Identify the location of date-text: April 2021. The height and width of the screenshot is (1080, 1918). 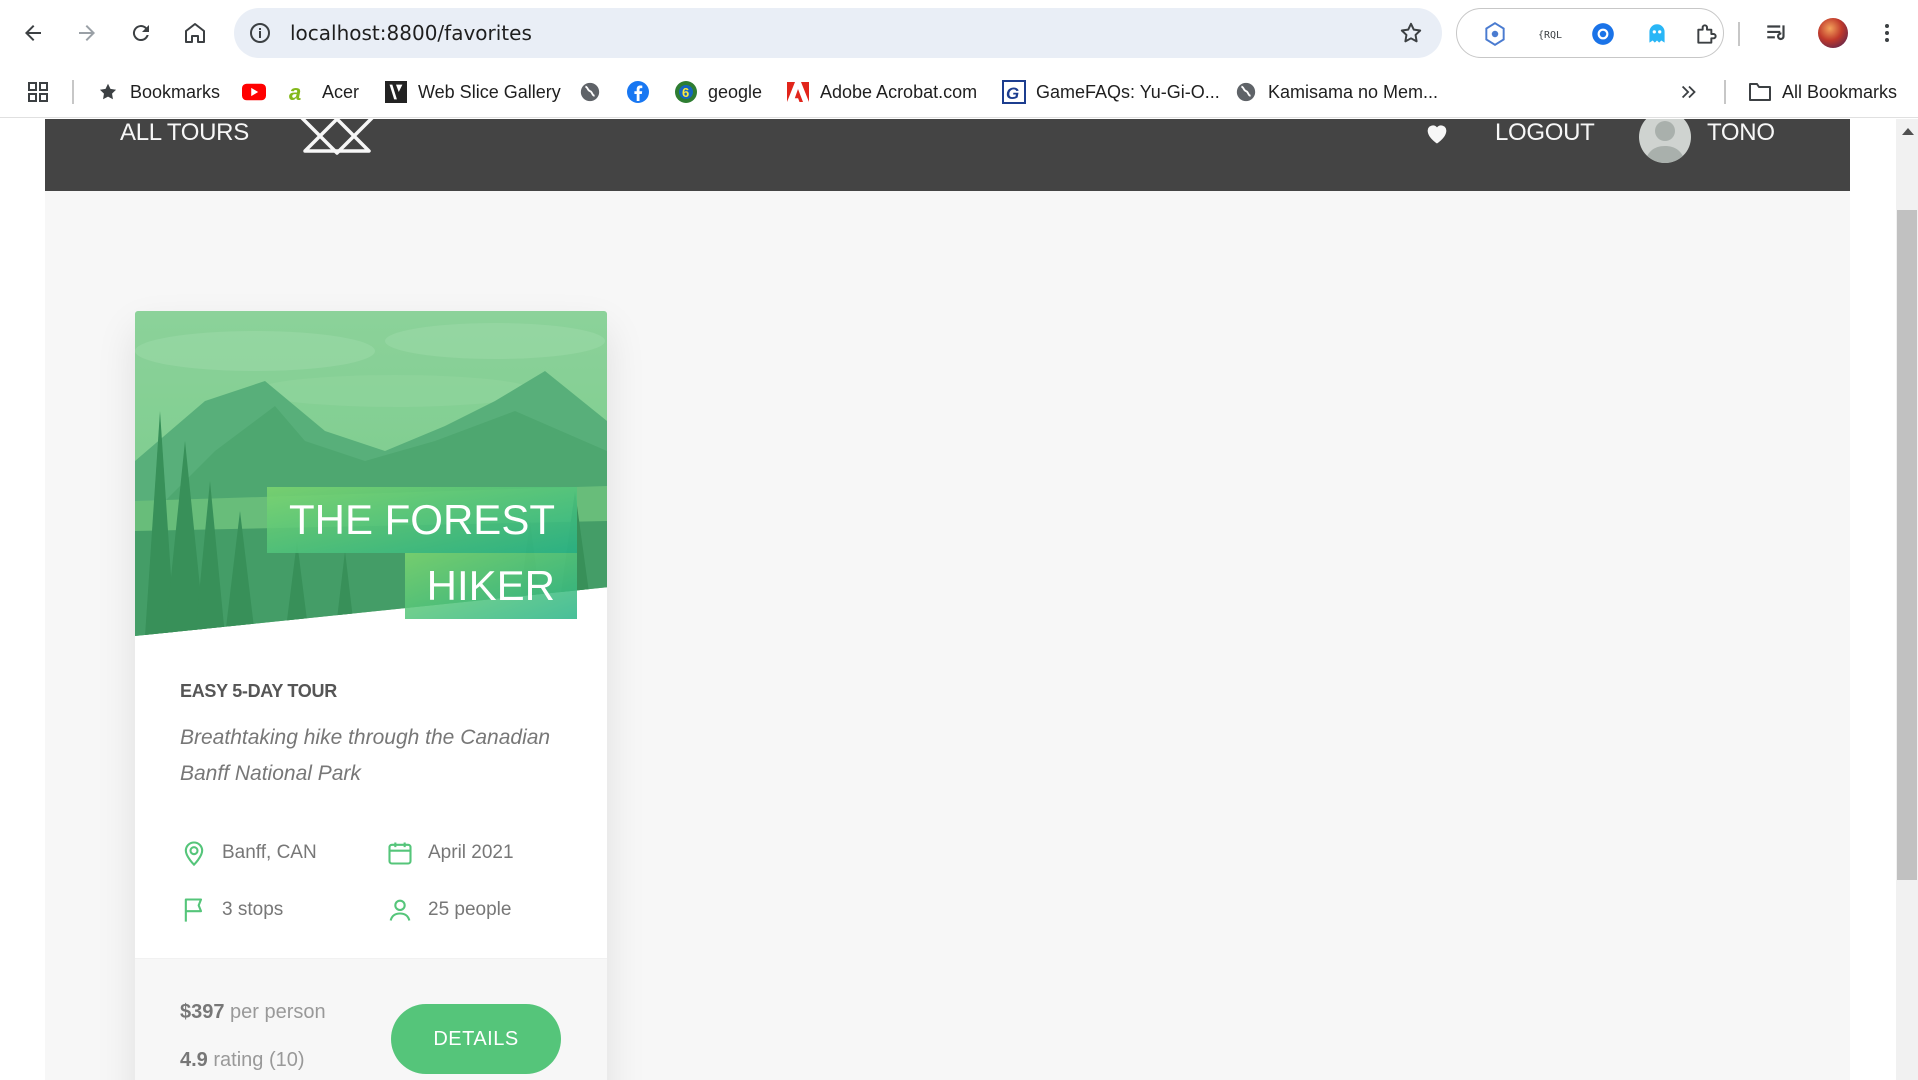
(471, 852).